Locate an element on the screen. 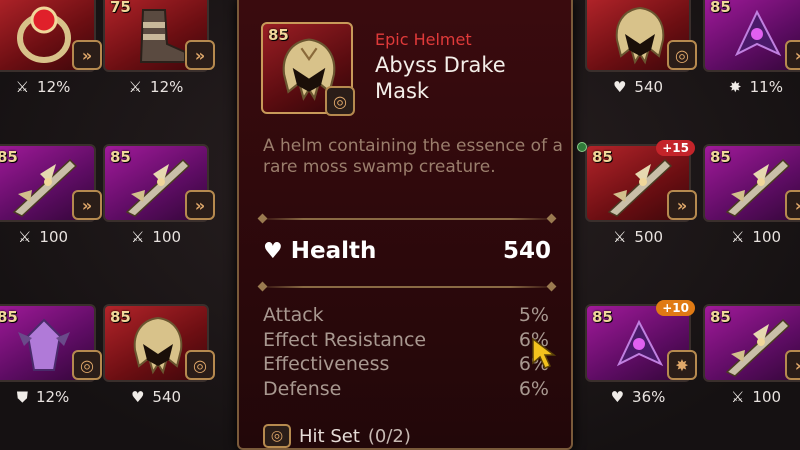 The image size is (800, 450). substat-value: 5% is located at coordinates (533, 315).